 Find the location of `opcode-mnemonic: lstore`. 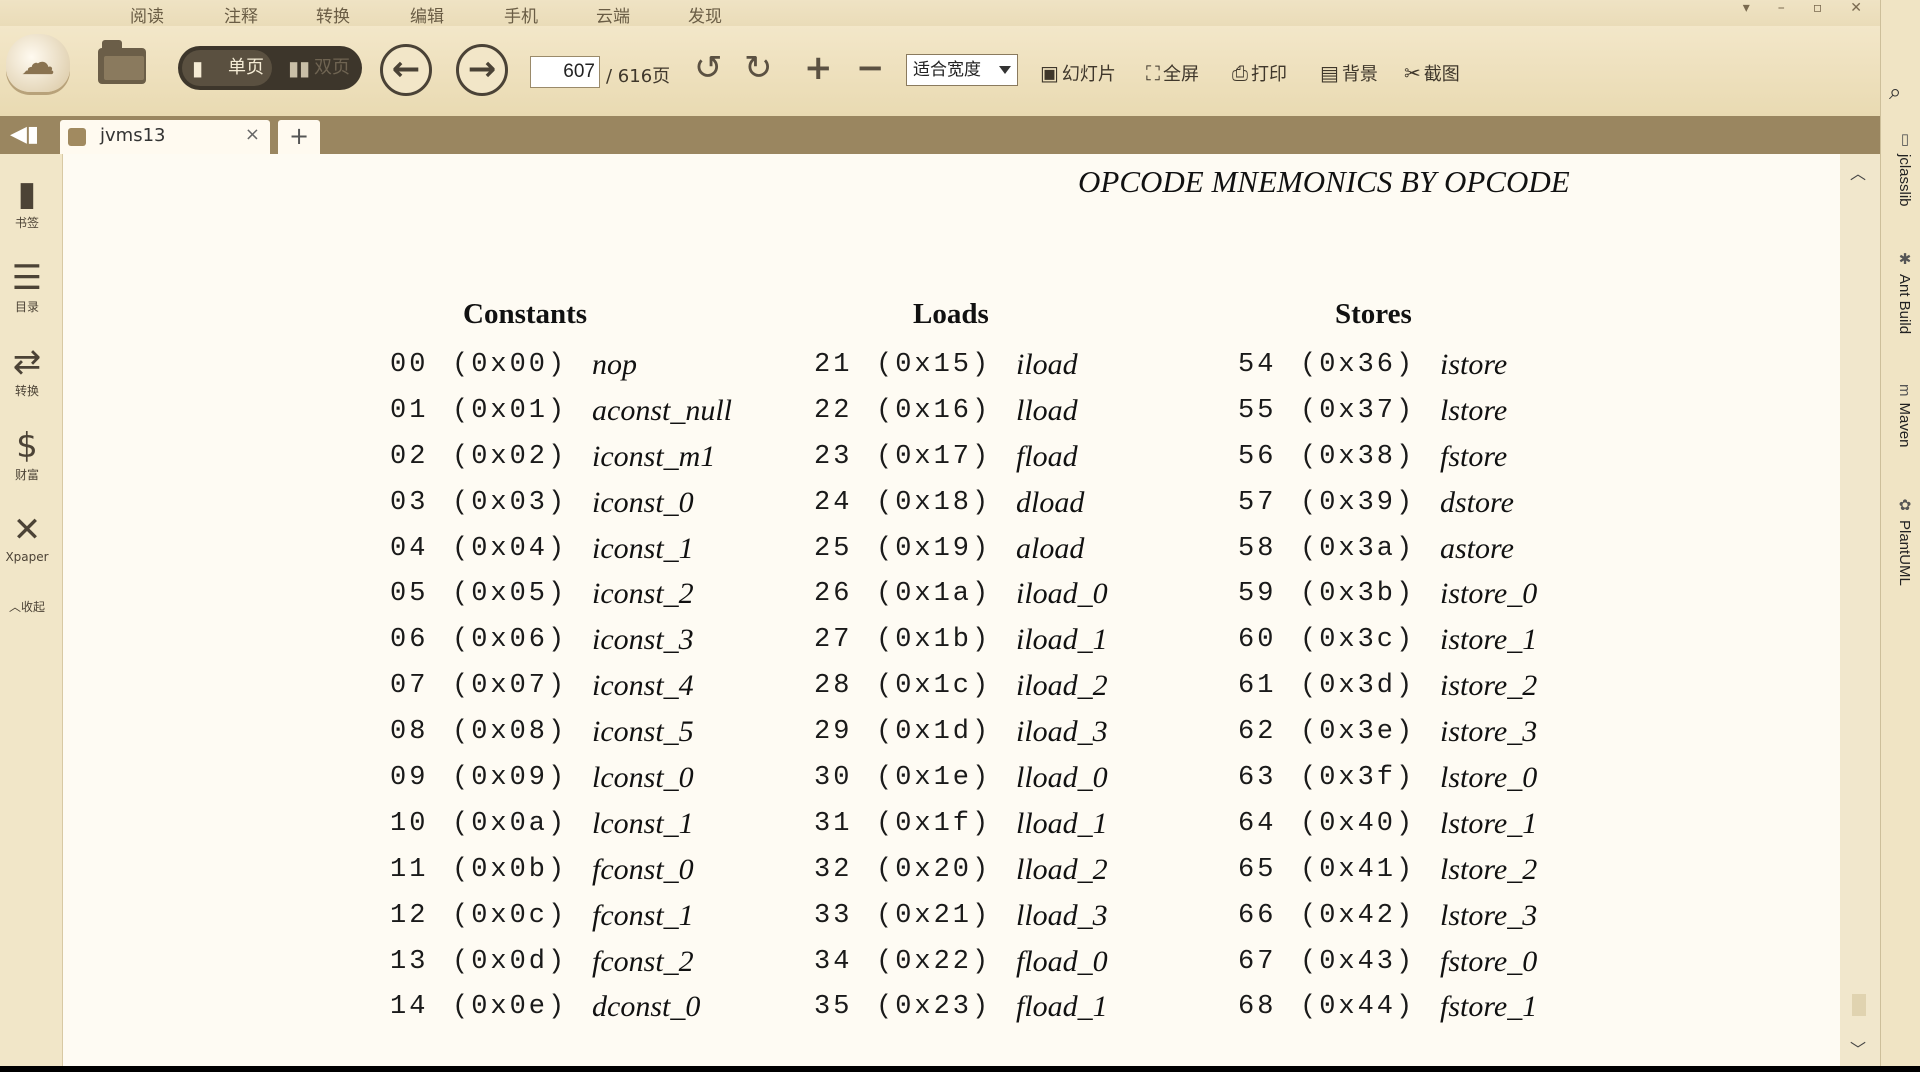

opcode-mnemonic: lstore is located at coordinates (1474, 410).